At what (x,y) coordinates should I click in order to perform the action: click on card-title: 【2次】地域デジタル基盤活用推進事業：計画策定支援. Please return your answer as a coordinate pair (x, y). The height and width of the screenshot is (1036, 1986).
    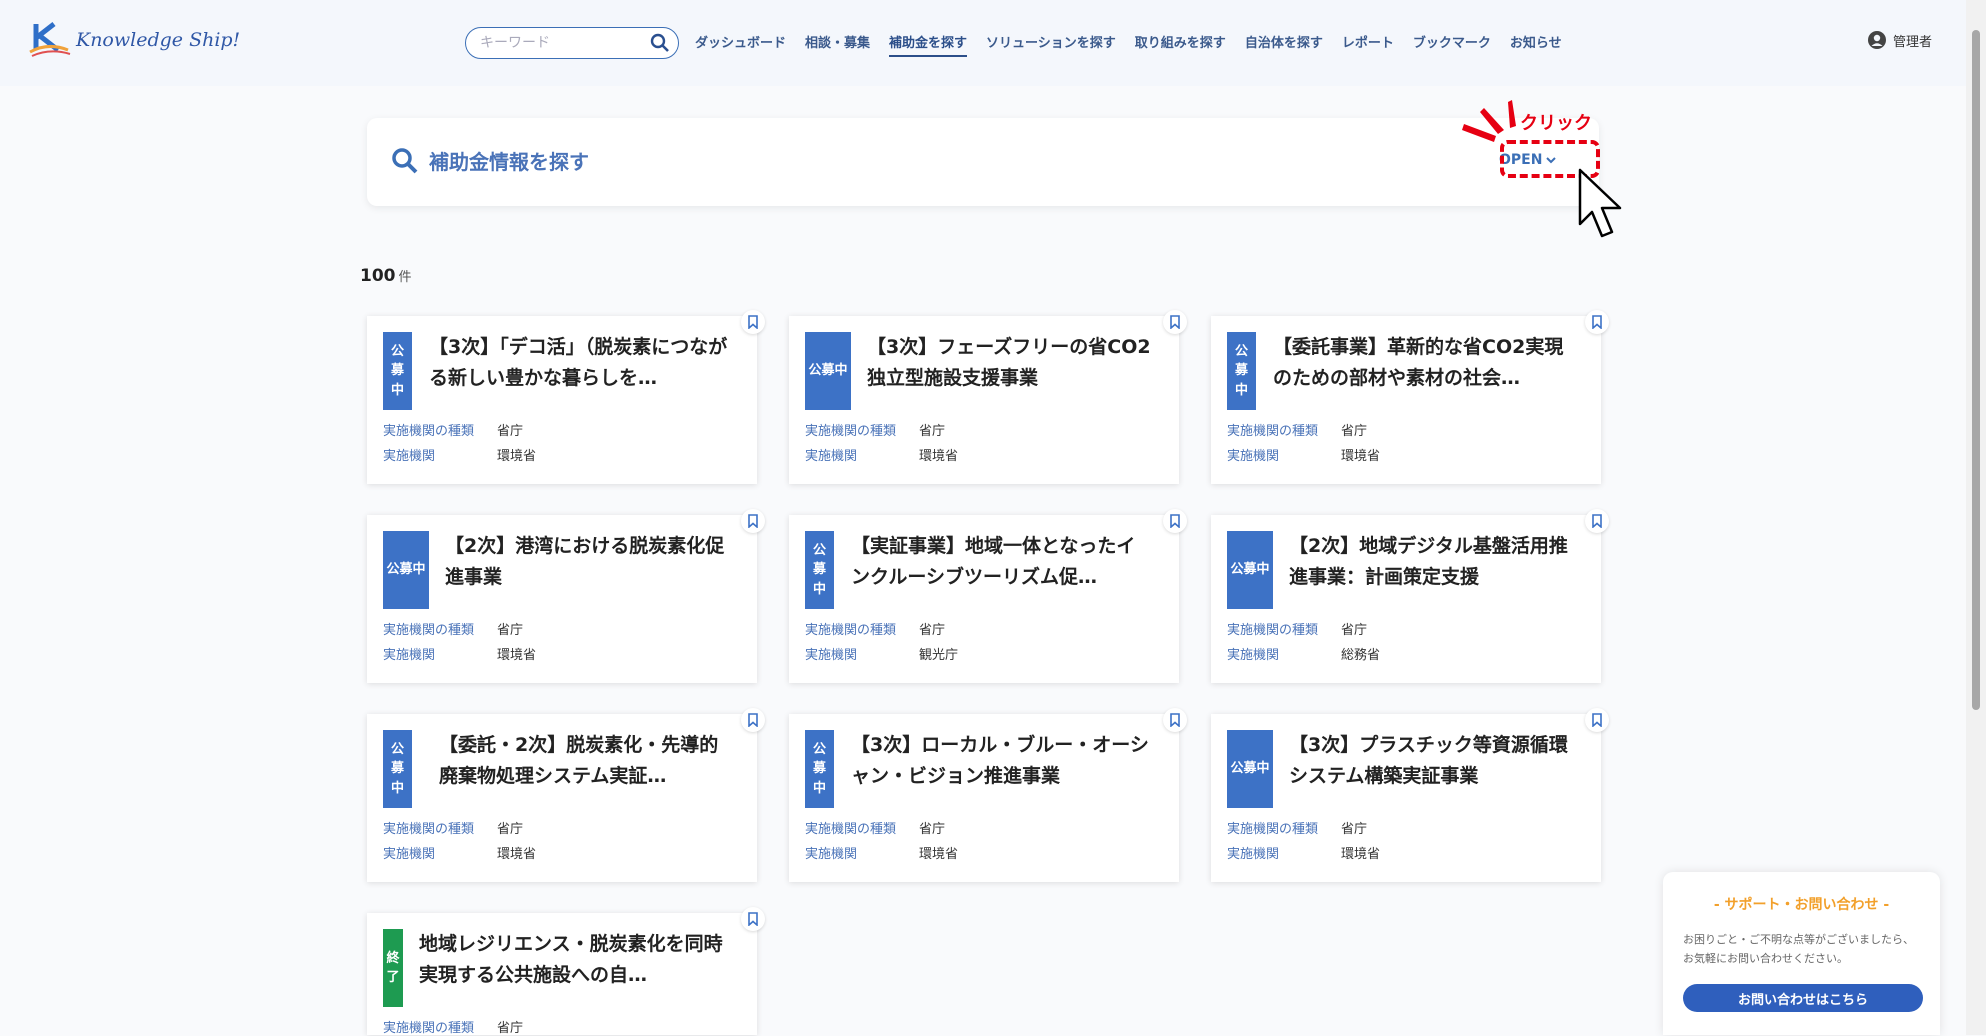
    Looking at the image, I should click on (1431, 562).